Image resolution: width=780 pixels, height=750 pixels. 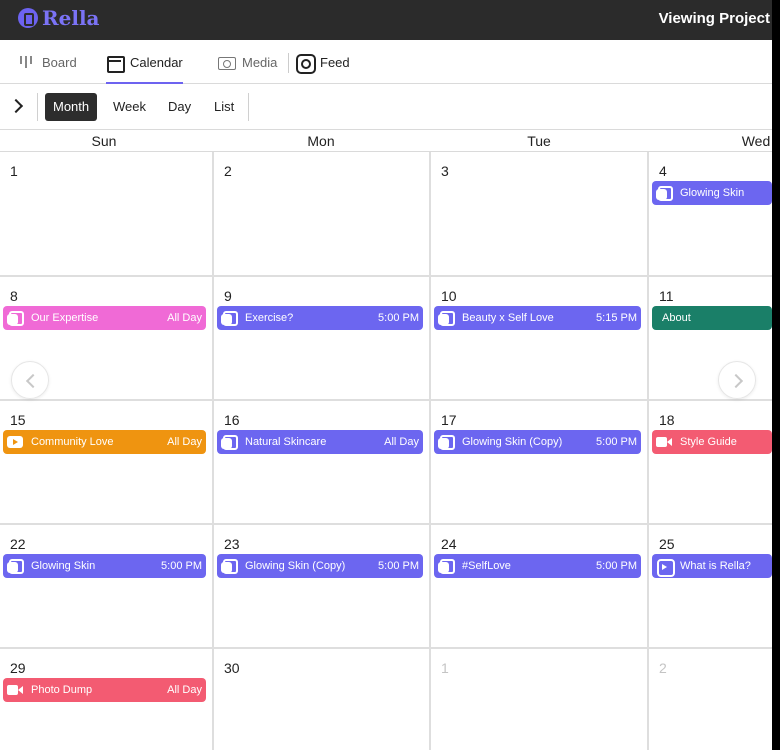 I want to click on date-number: 3, so click(x=445, y=171).